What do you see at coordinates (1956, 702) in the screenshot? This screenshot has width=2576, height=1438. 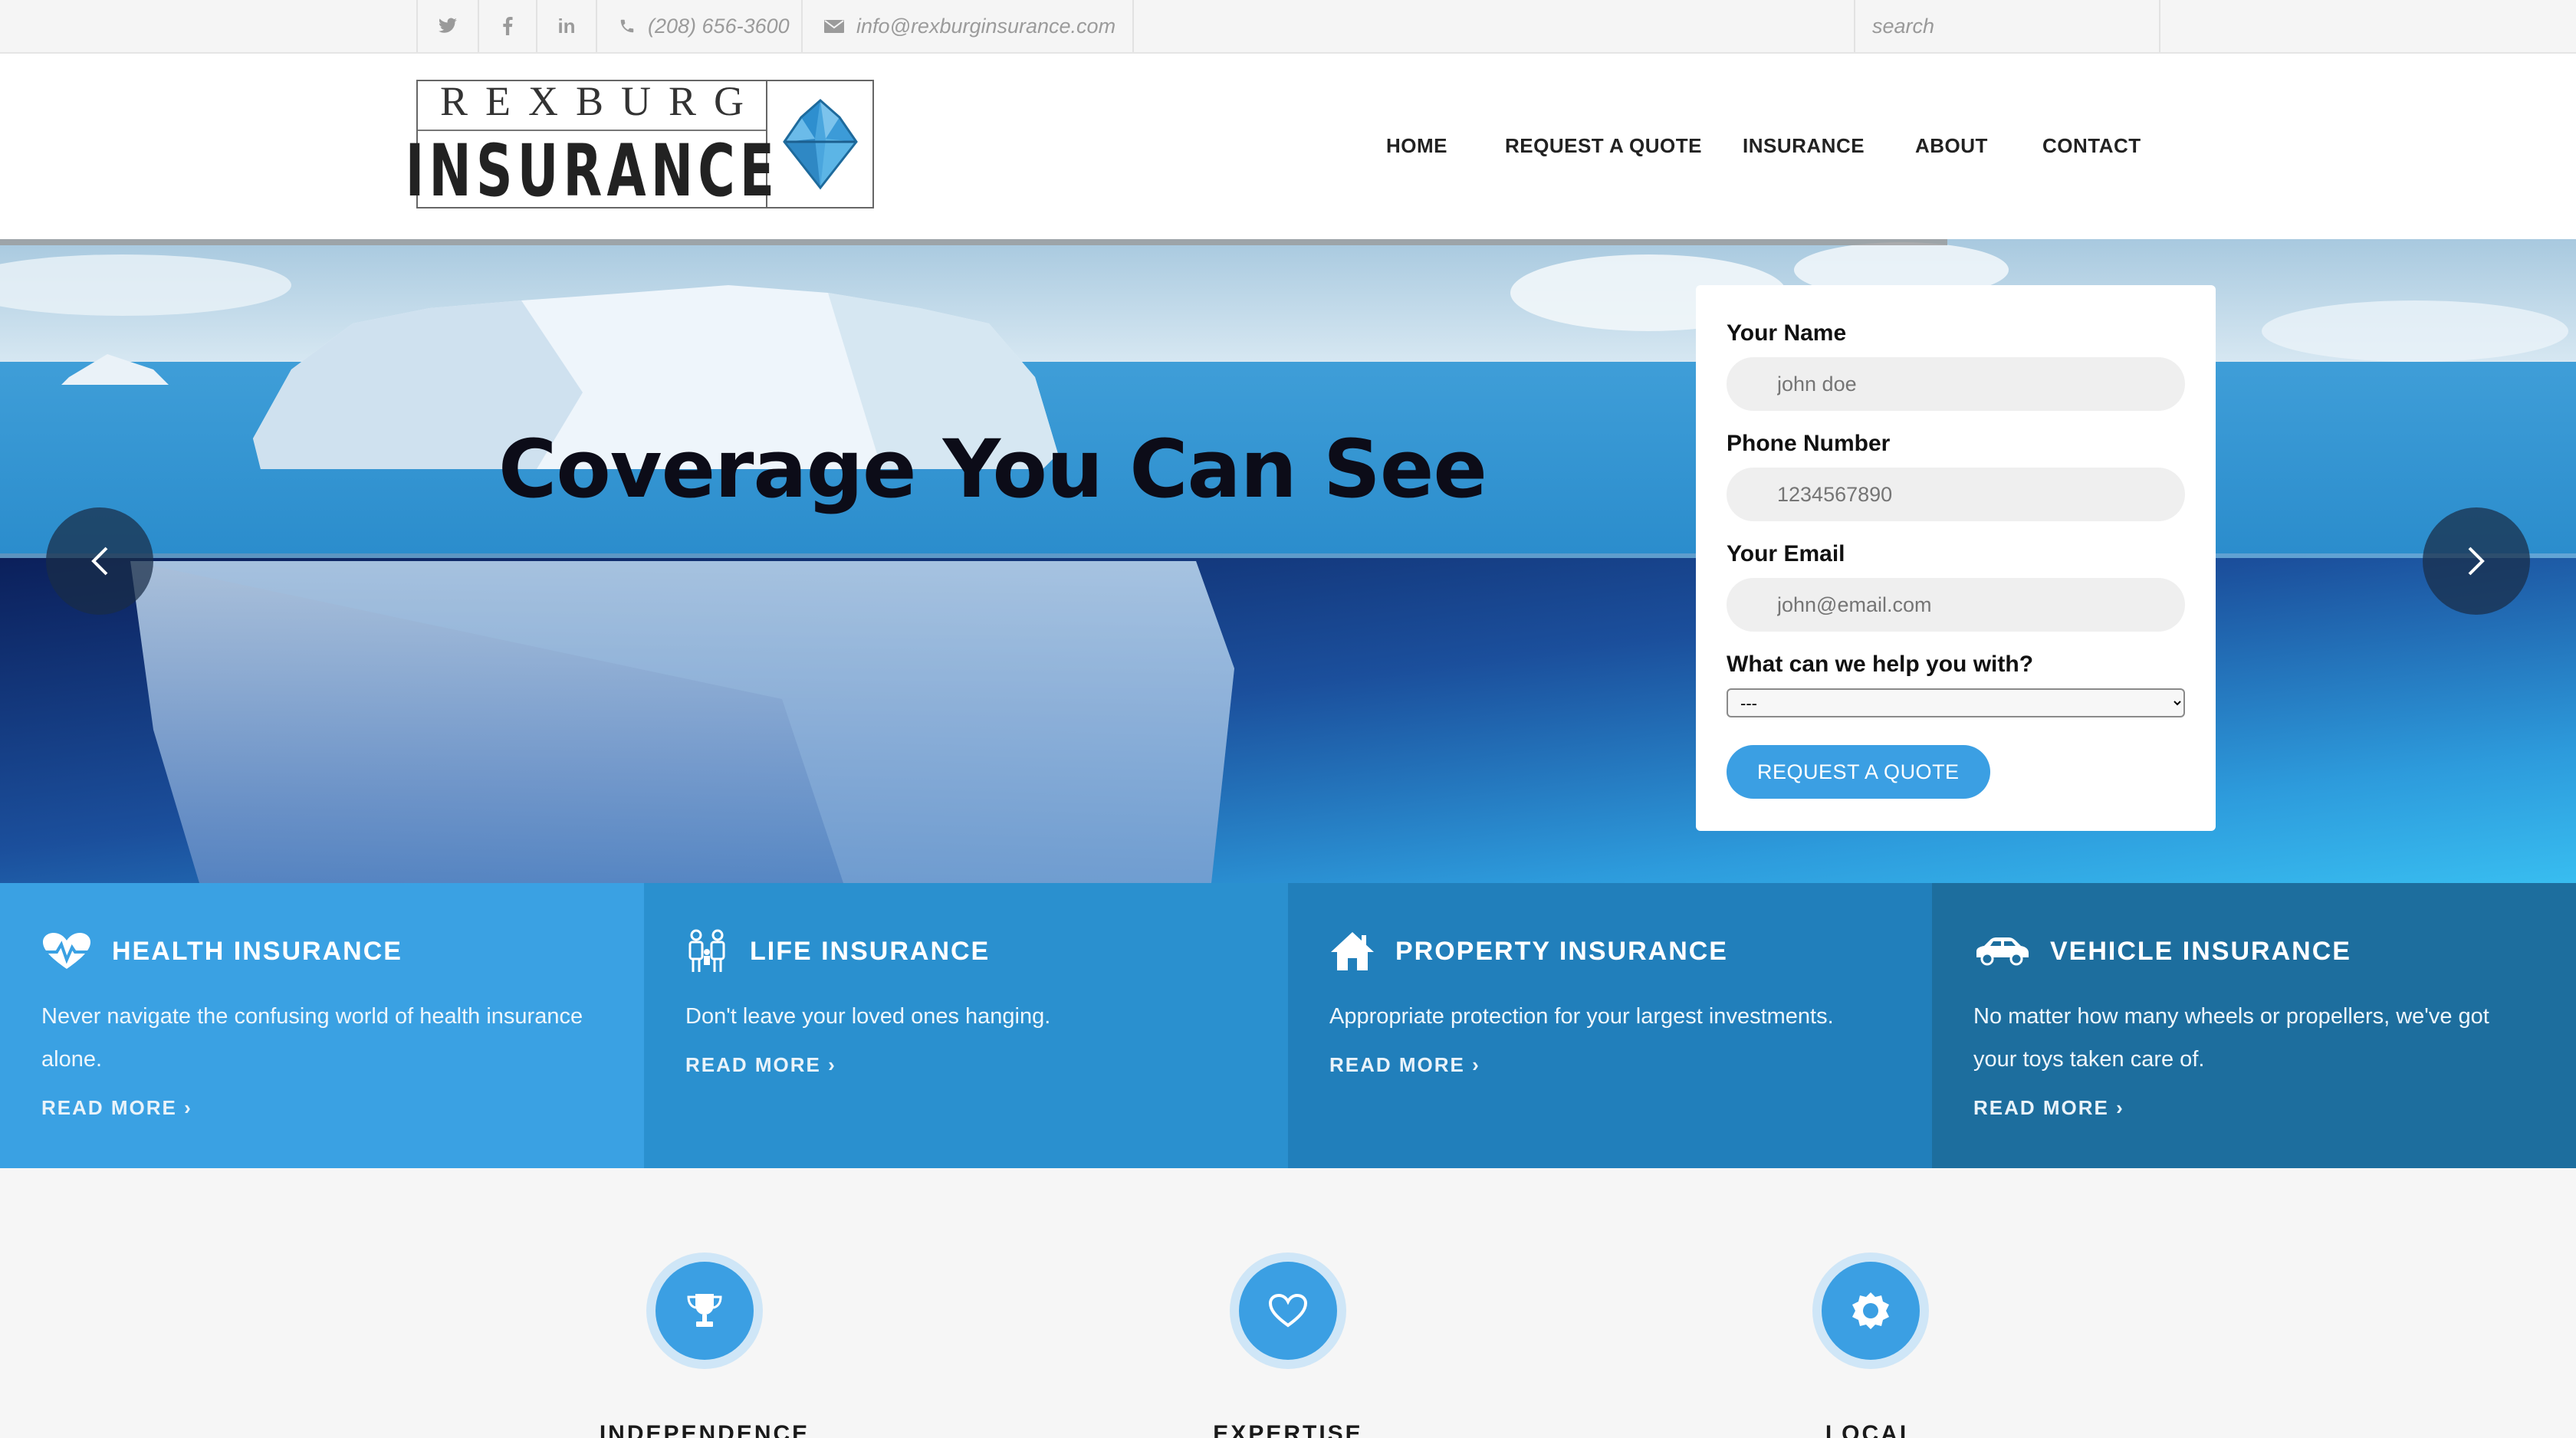 I see `help-select: ---` at bounding box center [1956, 702].